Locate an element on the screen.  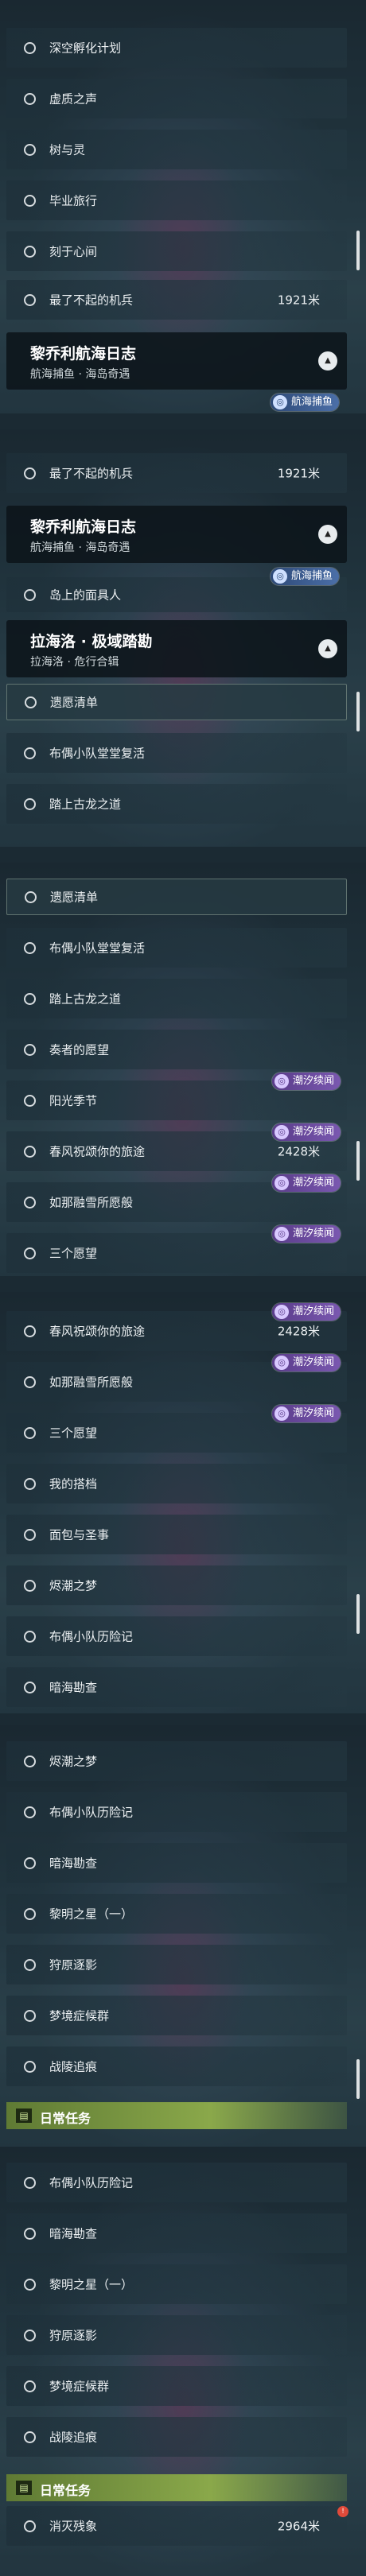
quest-row: 我的搭档 is located at coordinates (176, 1484).